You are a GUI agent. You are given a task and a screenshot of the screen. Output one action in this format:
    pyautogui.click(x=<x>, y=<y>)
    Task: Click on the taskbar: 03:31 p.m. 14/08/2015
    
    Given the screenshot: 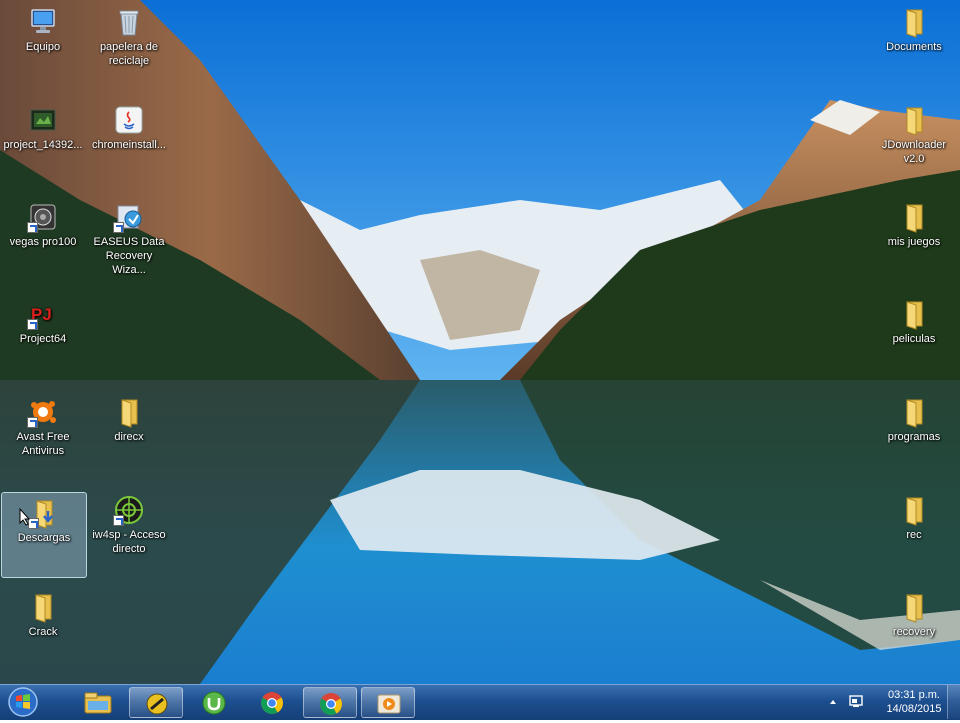 What is the action you would take?
    pyautogui.click(x=480, y=702)
    